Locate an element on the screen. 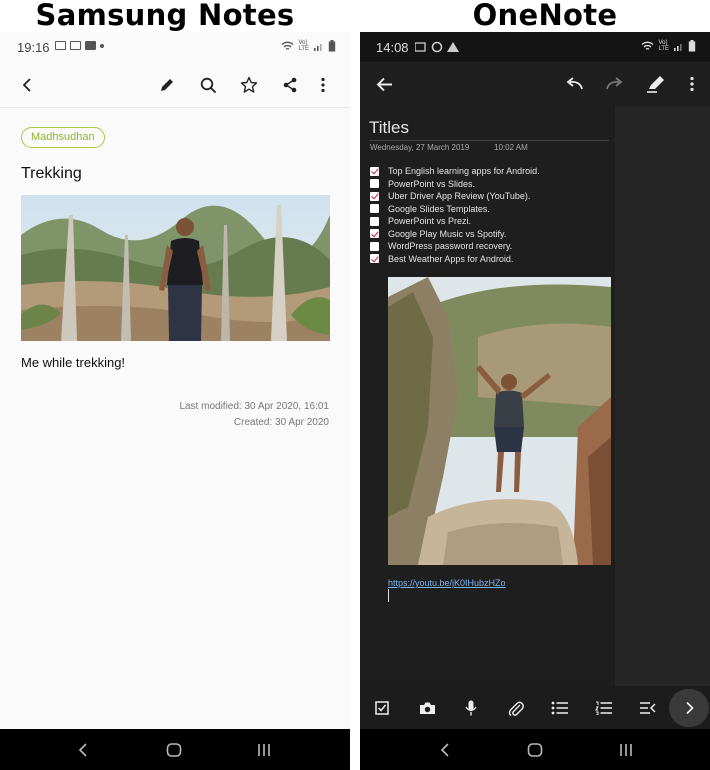  toolbar-divider is located at coordinates (175, 107).